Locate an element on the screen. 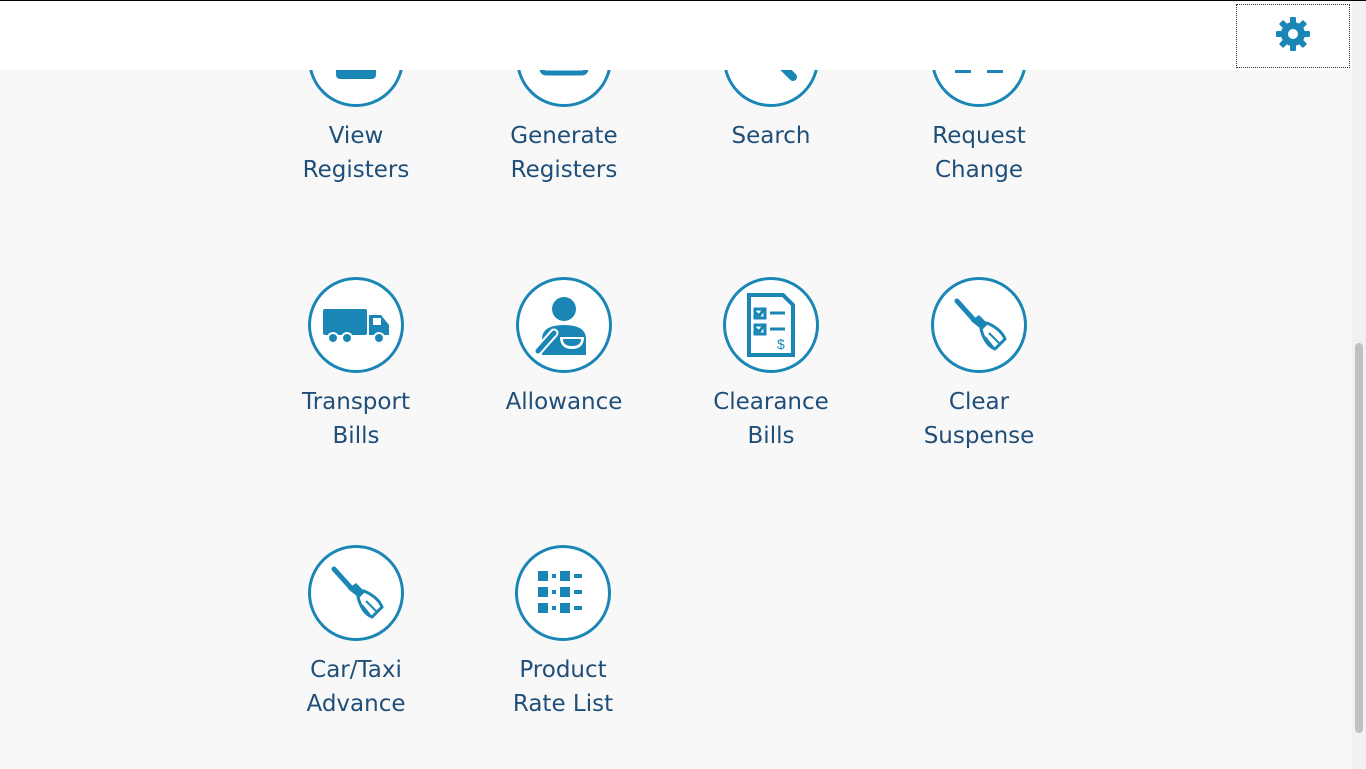 Image resolution: width=1366 pixels, height=769 pixels. truck-icon is located at coordinates (356, 325).